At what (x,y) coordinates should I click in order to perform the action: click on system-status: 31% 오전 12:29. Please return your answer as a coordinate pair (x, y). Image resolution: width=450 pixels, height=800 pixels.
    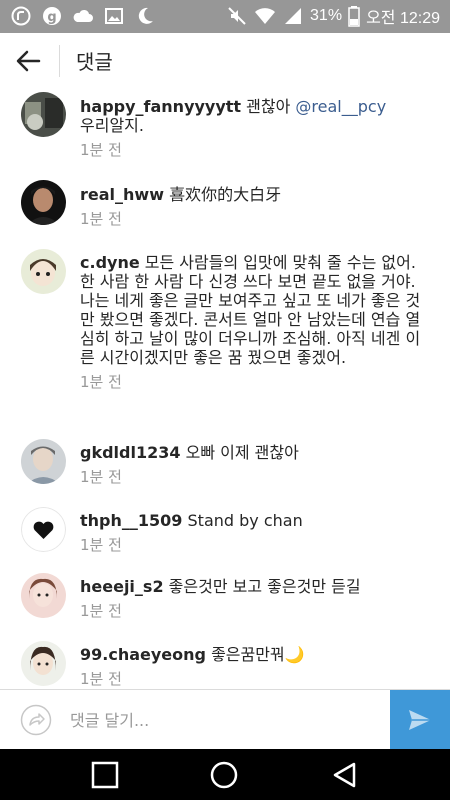
    Looking at the image, I should click on (333, 16).